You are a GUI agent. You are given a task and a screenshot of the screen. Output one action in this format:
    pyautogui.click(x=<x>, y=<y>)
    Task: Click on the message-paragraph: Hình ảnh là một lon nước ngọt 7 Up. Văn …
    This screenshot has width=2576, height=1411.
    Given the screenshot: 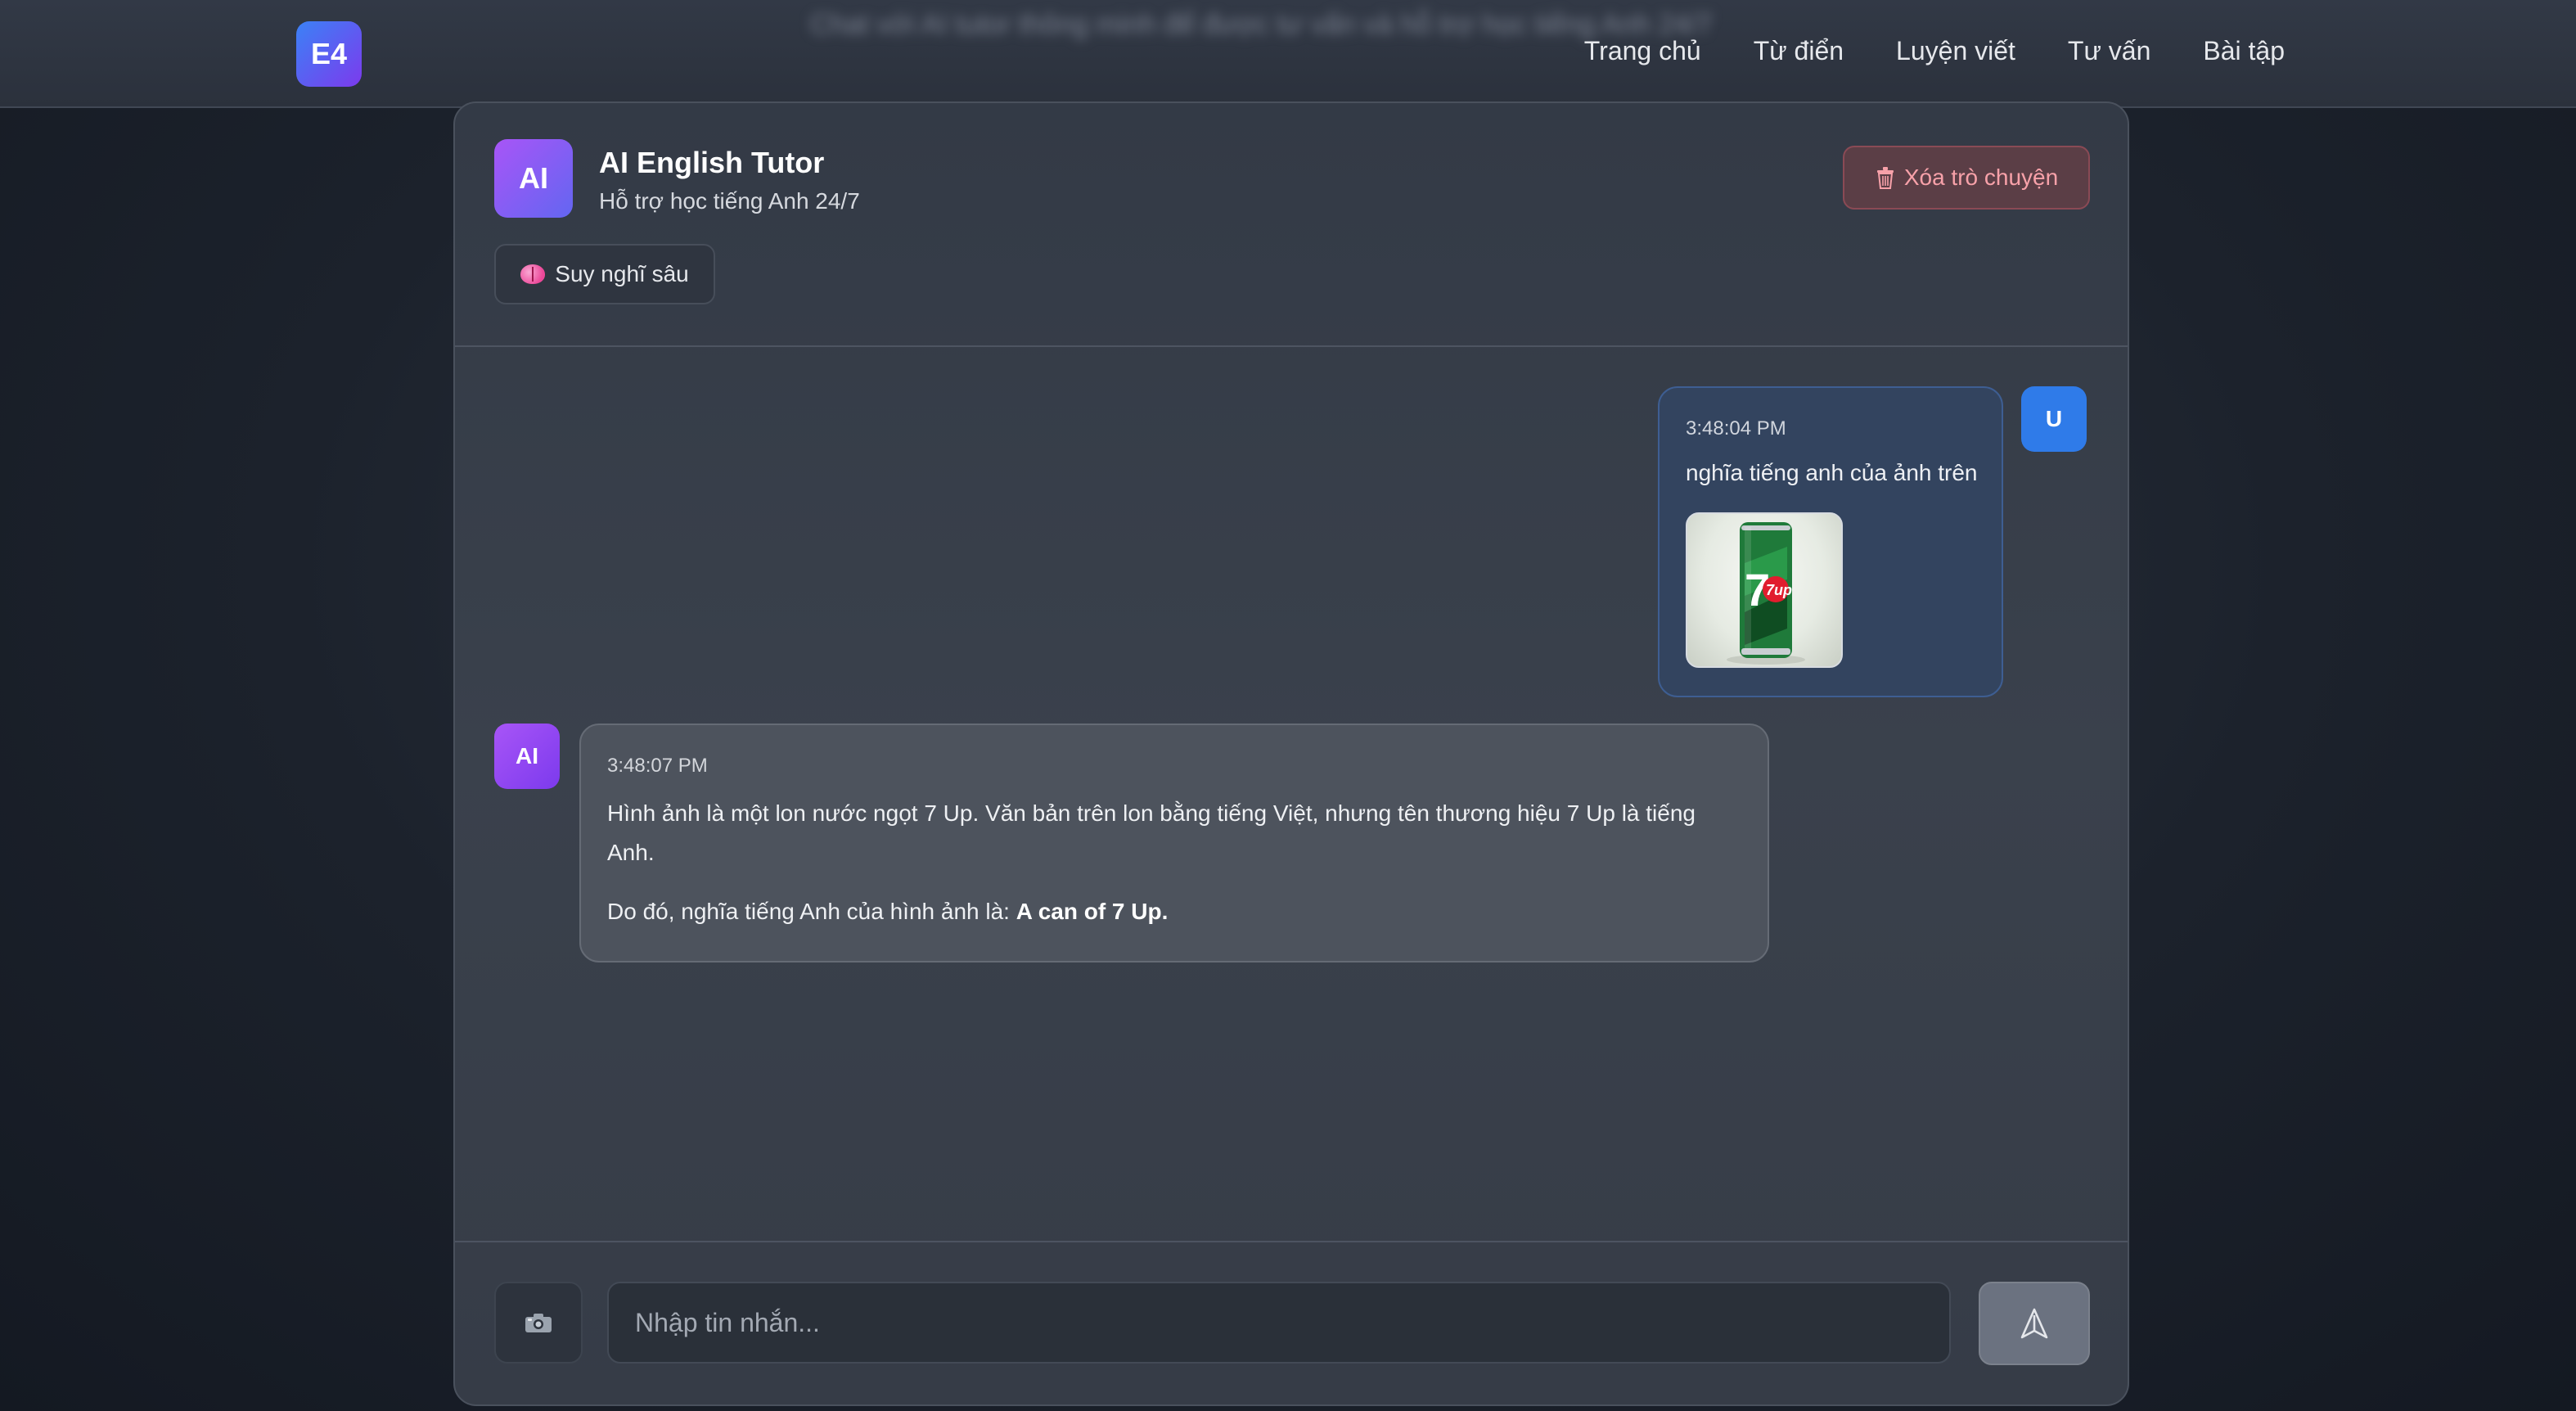 What is the action you would take?
    pyautogui.click(x=1151, y=832)
    